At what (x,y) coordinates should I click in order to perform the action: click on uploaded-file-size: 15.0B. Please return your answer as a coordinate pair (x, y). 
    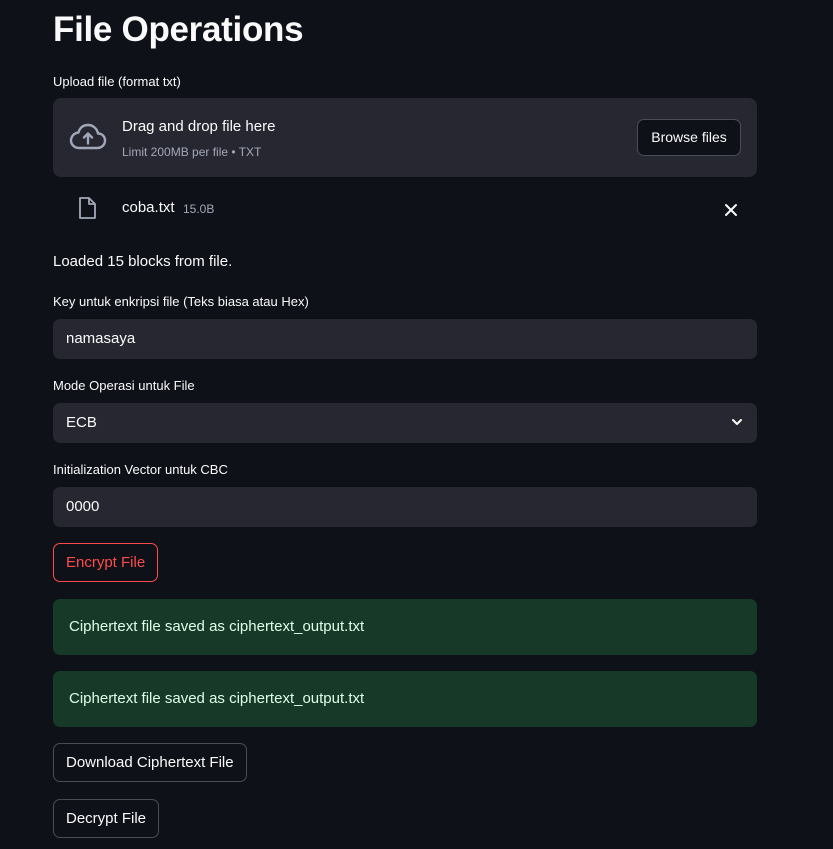
    Looking at the image, I should click on (199, 209).